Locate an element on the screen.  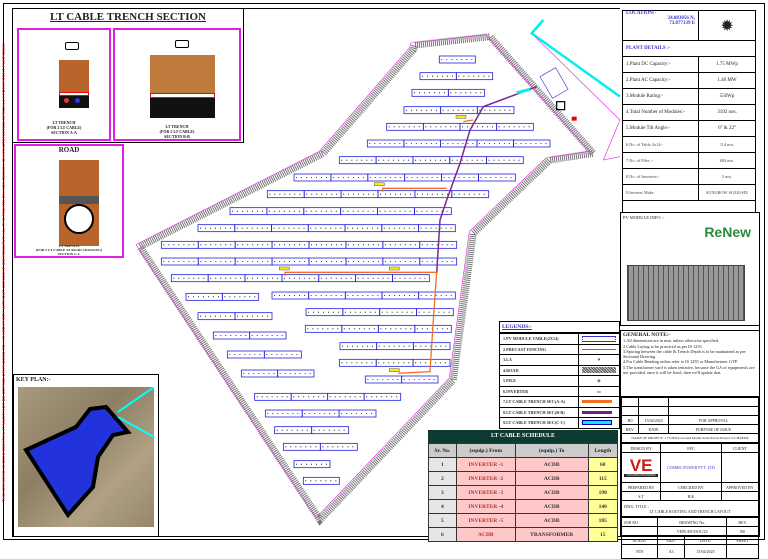
drawing-no: VEPL/EE/DOC/23 is located at coordinates (692, 531).